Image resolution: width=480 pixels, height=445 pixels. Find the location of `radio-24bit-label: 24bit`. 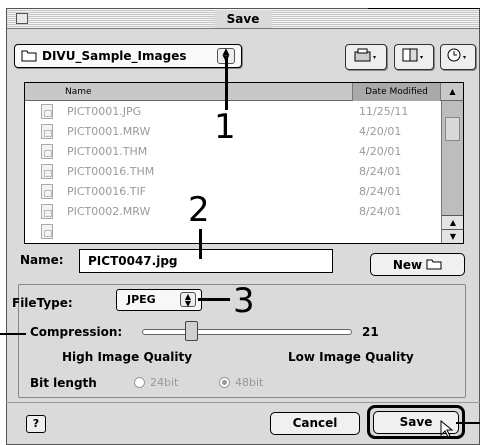

radio-24bit-label: 24bit is located at coordinates (164, 382).